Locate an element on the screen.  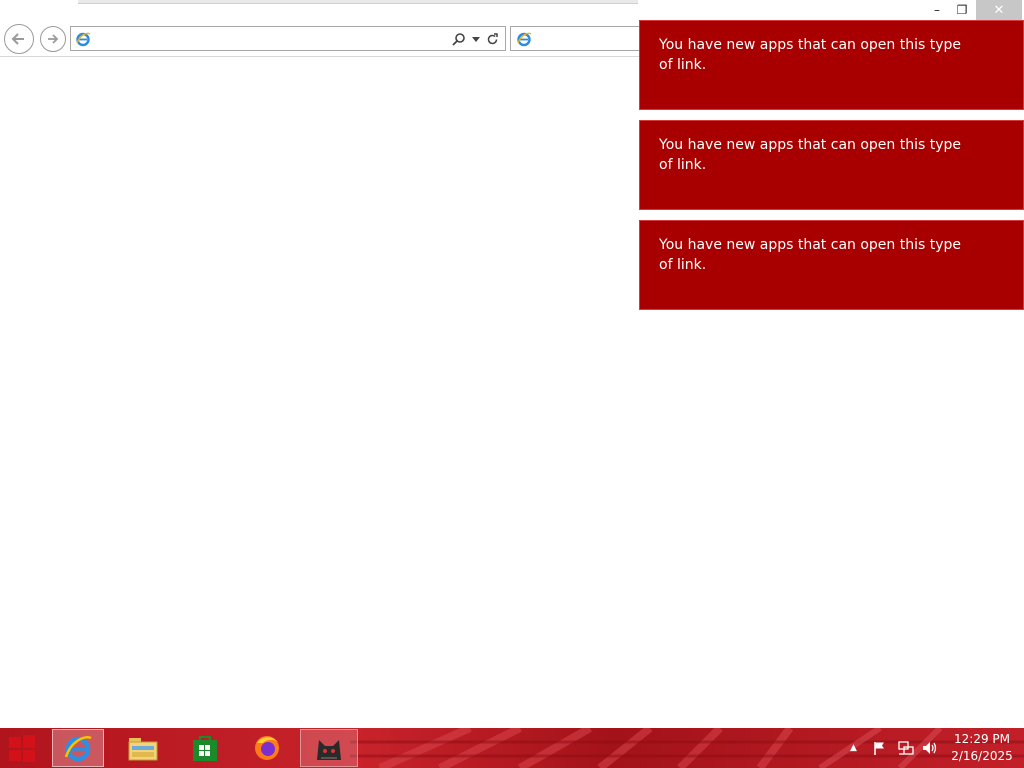
taskbar: ▲ 12:29 PM 2/16/2025 is located at coordinates (512, 748).